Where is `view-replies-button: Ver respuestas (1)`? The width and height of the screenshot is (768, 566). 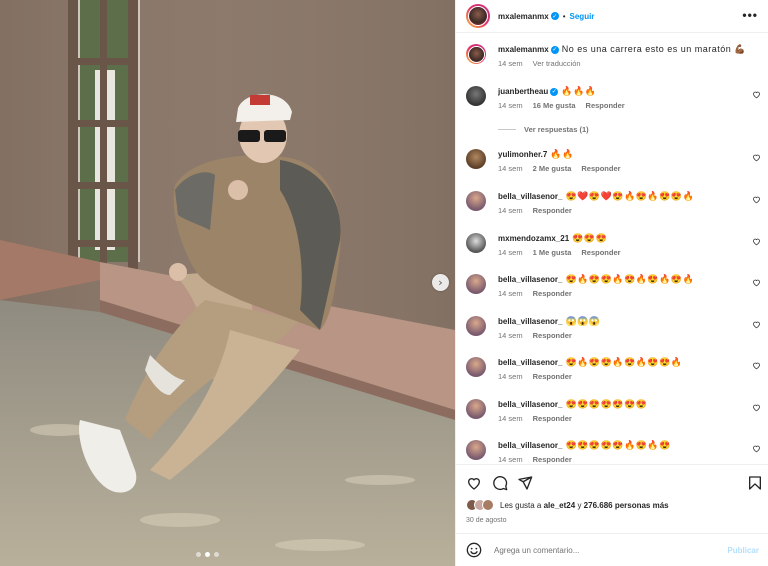
view-replies-button: Ver respuestas (1) is located at coordinates (543, 129).